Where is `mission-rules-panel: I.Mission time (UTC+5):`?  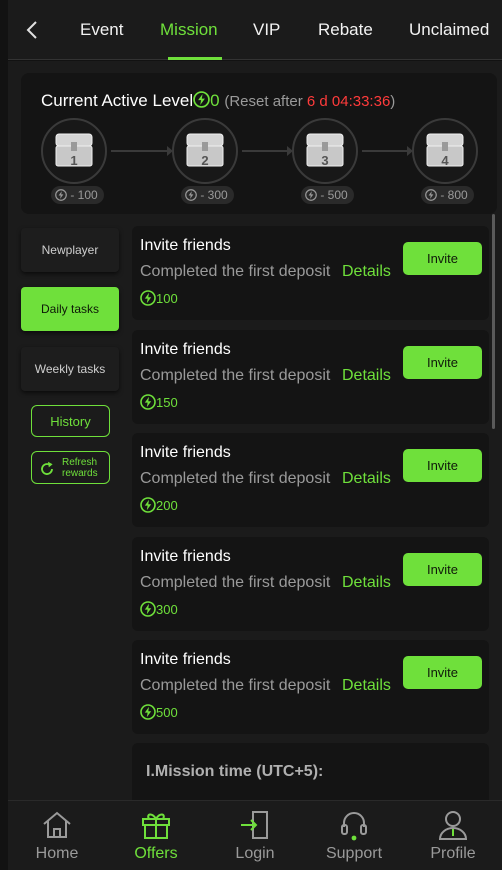
mission-rules-panel: I.Mission time (UTC+5): is located at coordinates (310, 772).